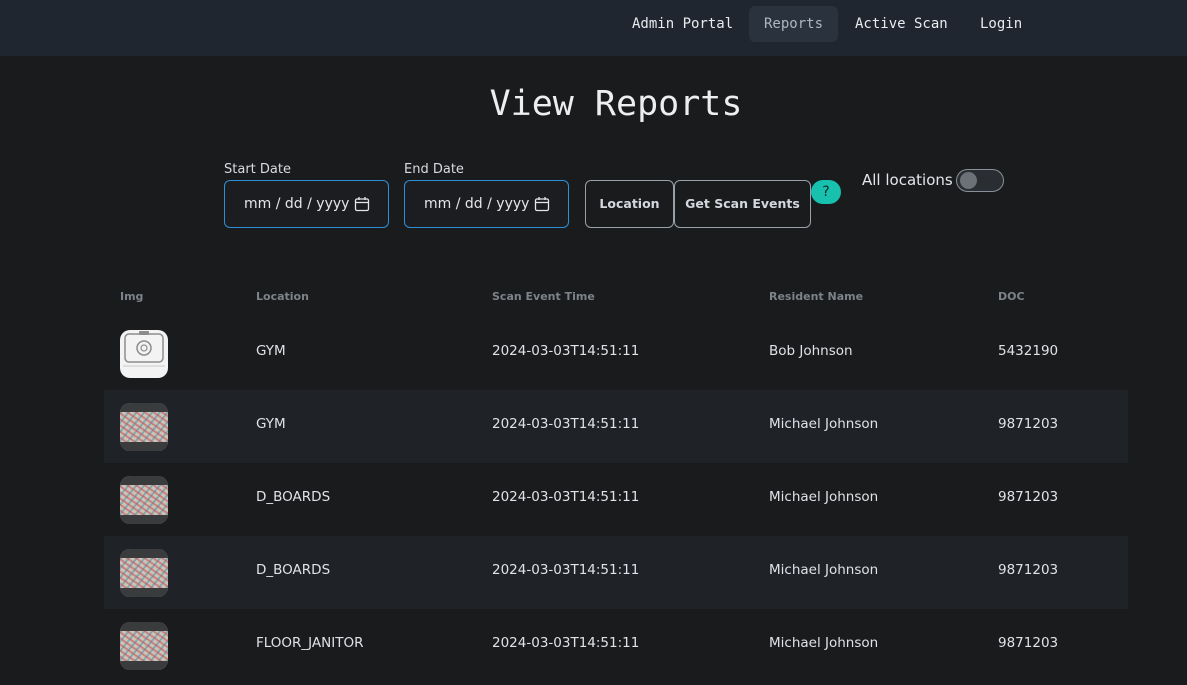  What do you see at coordinates (297, 204) in the screenshot?
I see `start-date-placeholder: mm / dd / yyyy` at bounding box center [297, 204].